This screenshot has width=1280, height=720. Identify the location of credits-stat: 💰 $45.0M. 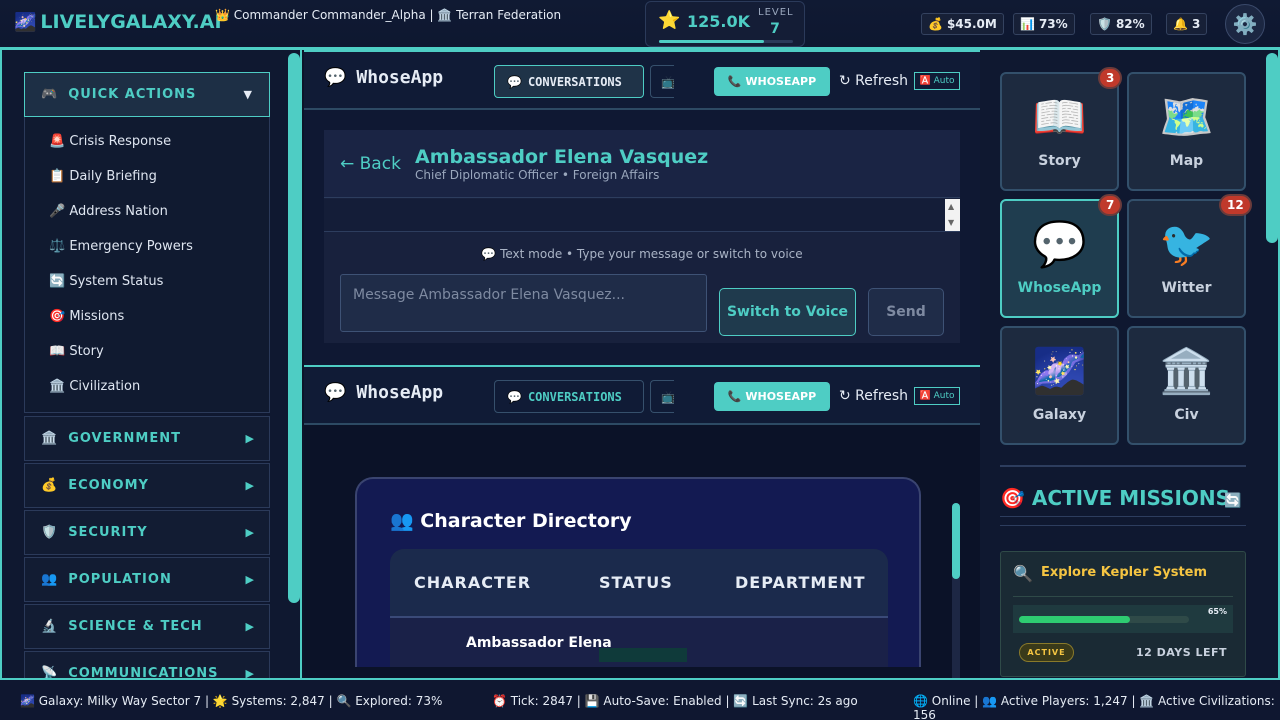
(962, 24).